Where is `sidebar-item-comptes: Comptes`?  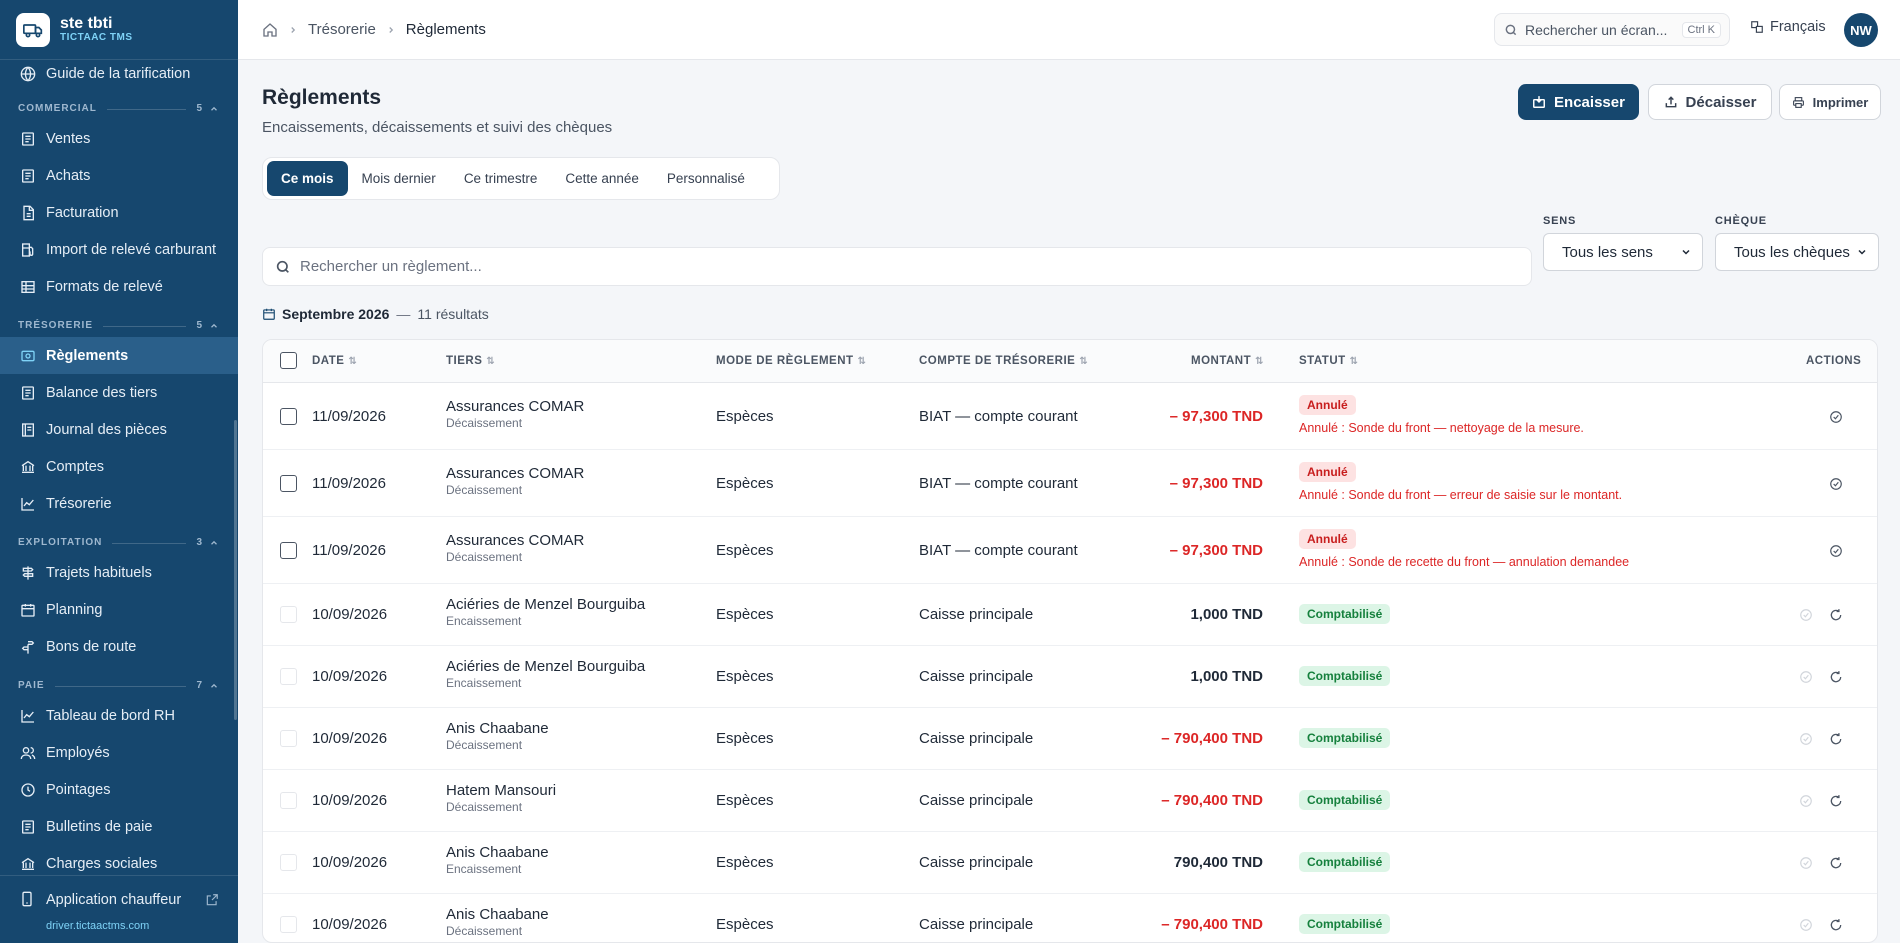
sidebar-item-comptes: Comptes is located at coordinates (119, 466).